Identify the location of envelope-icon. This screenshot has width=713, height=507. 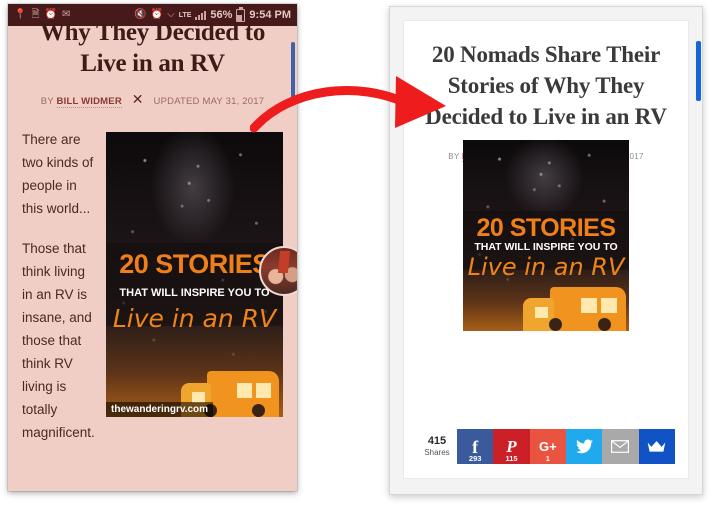
(620, 446).